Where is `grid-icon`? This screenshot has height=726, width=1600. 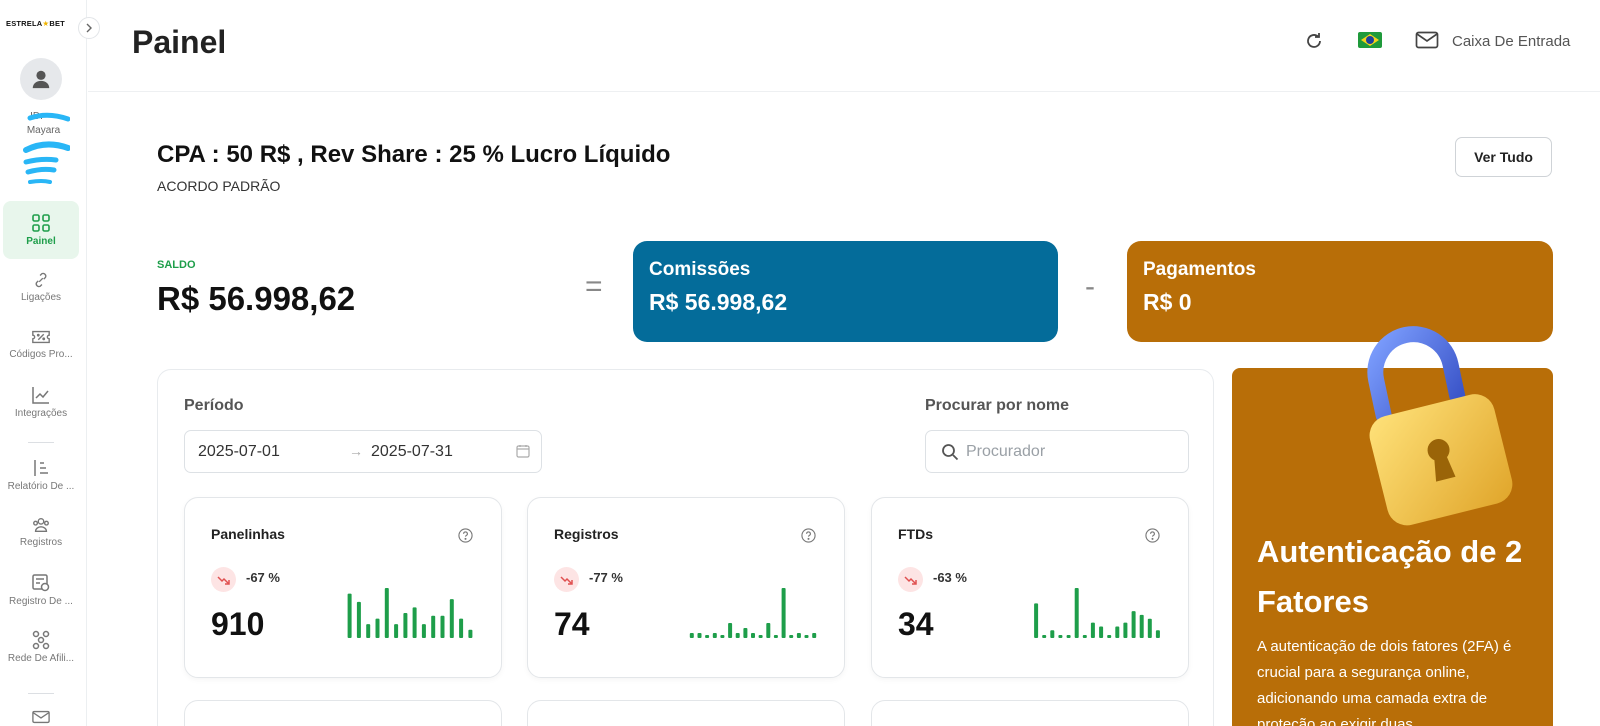 grid-icon is located at coordinates (41, 223).